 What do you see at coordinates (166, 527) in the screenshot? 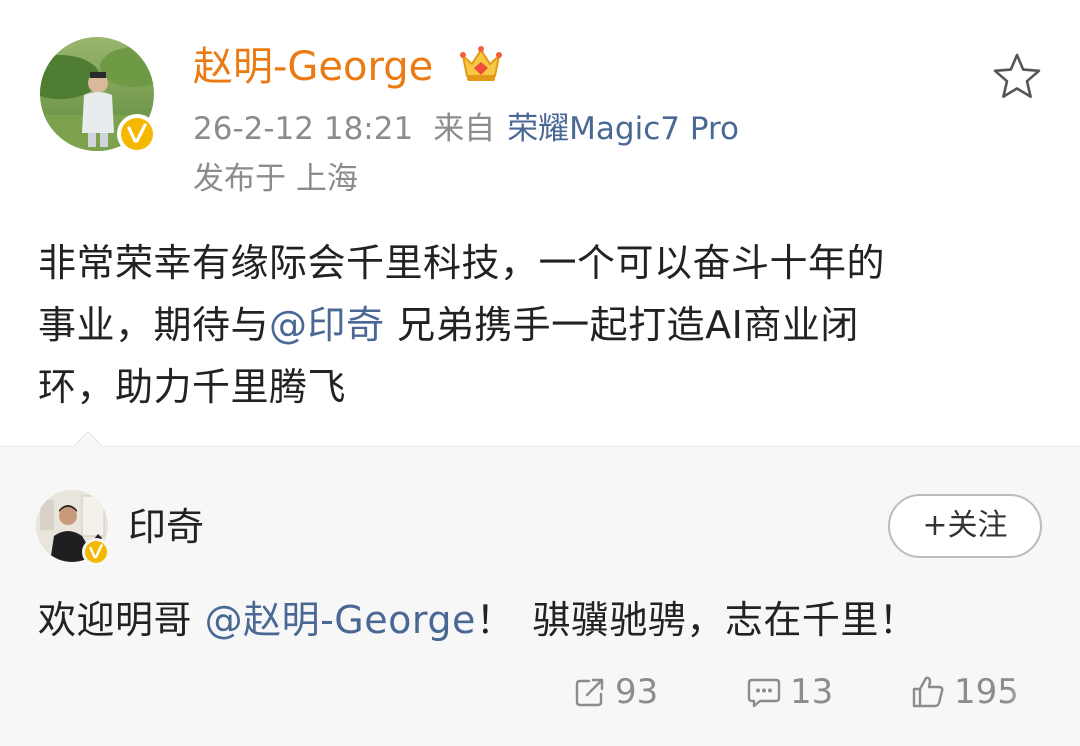
I see `repost-author-name: 印奇` at bounding box center [166, 527].